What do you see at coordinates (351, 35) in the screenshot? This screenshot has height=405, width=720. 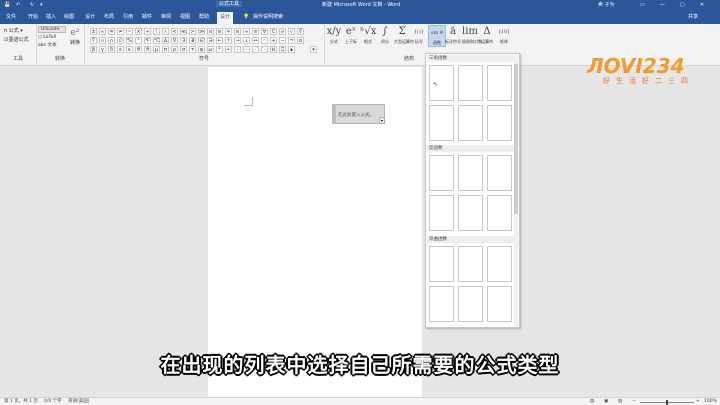 I see `structure-button: eˣ 上下标` at bounding box center [351, 35].